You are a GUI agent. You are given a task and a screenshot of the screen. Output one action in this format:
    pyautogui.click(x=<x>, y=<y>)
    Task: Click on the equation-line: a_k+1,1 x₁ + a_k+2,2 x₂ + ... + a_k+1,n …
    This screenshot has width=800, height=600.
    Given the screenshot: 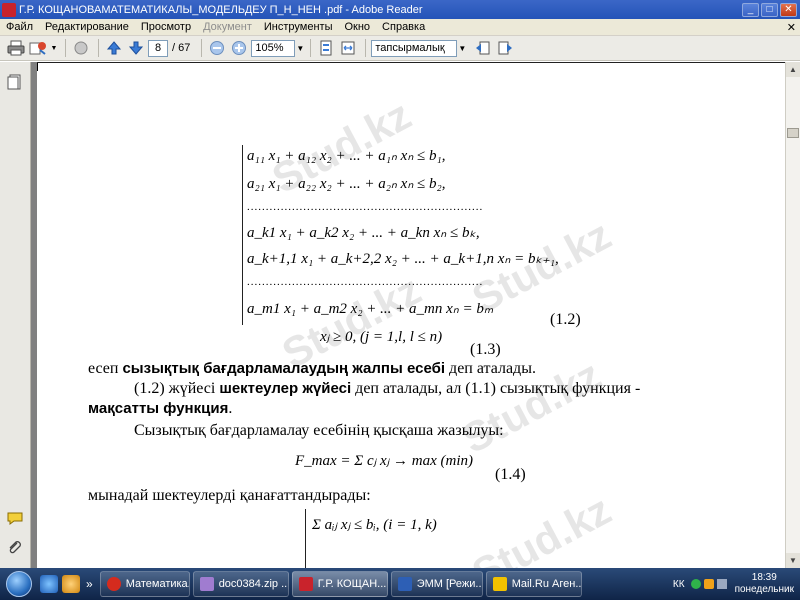 What is the action you would take?
    pyautogui.click(x=403, y=259)
    